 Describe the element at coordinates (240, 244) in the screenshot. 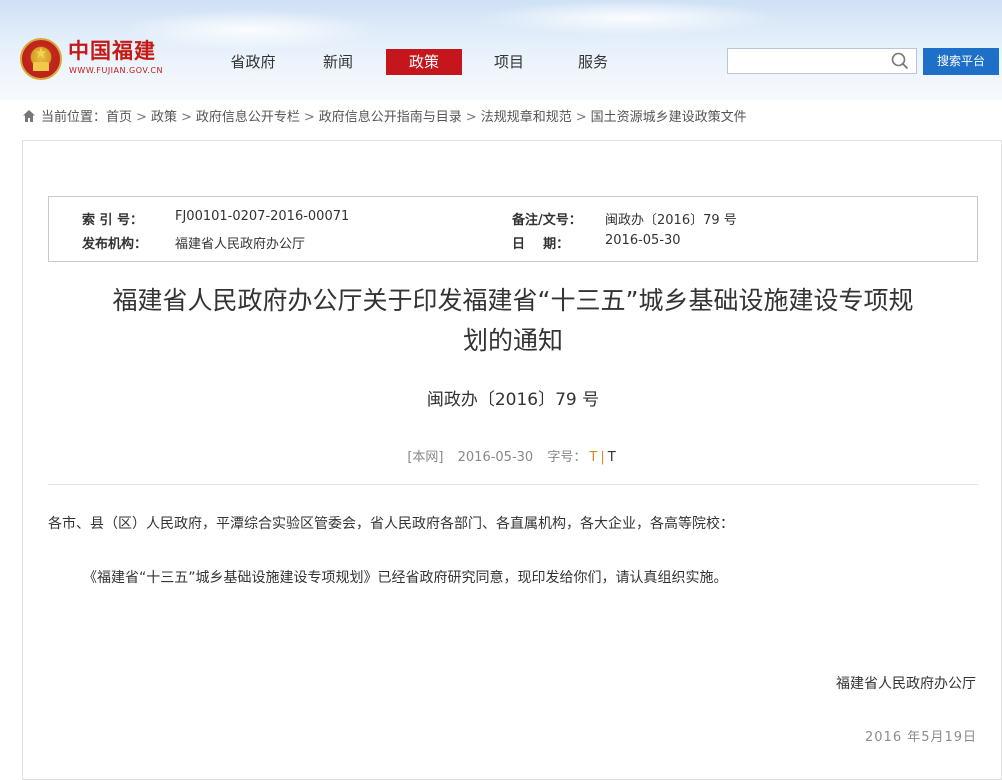

I see `publisher-value: 福建省人民政府办公厅` at that location.